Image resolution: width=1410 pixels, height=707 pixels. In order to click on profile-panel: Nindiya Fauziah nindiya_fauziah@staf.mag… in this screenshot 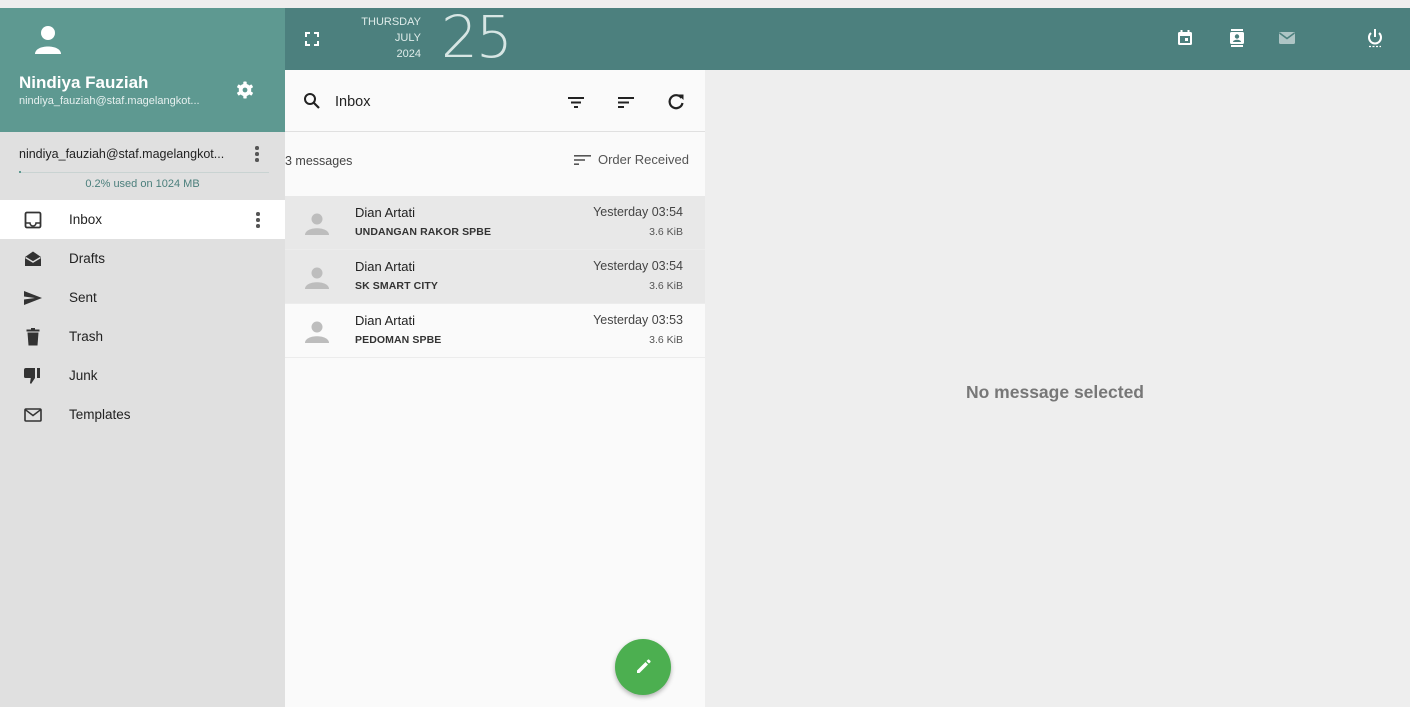, I will do `click(142, 101)`.